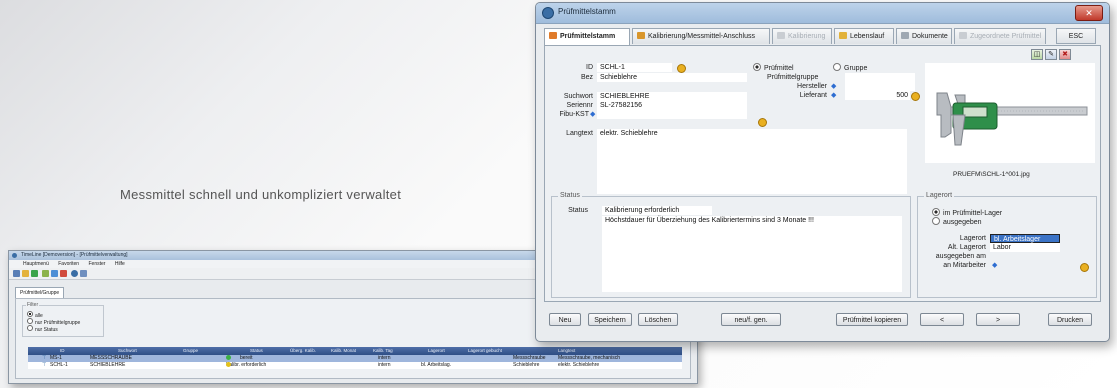 The height and width of the screenshot is (388, 1117). Describe the element at coordinates (822, 13) in the screenshot. I see `window-titlebar: Prüfmittelstamm ✕` at that location.